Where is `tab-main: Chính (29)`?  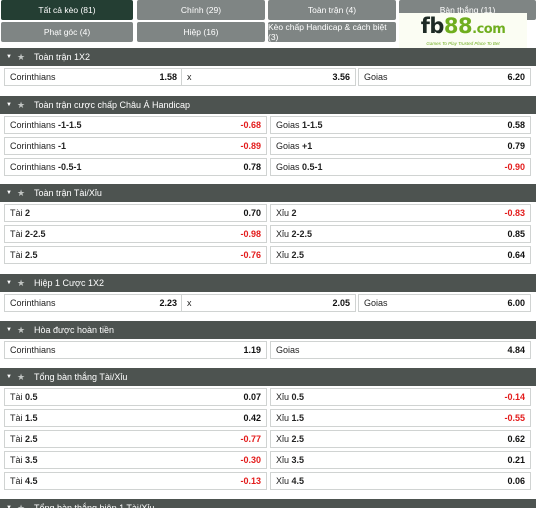 tab-main: Chính (29) is located at coordinates (201, 10).